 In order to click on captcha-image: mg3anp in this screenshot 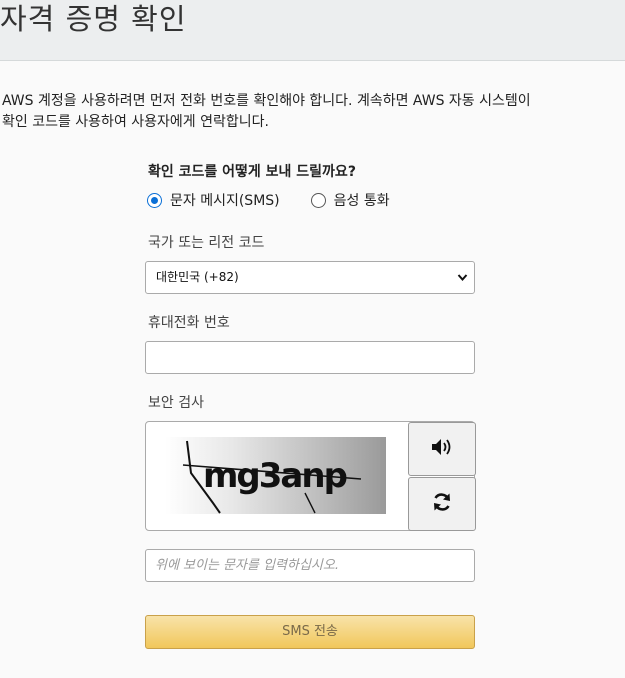, I will do `click(275, 475)`.